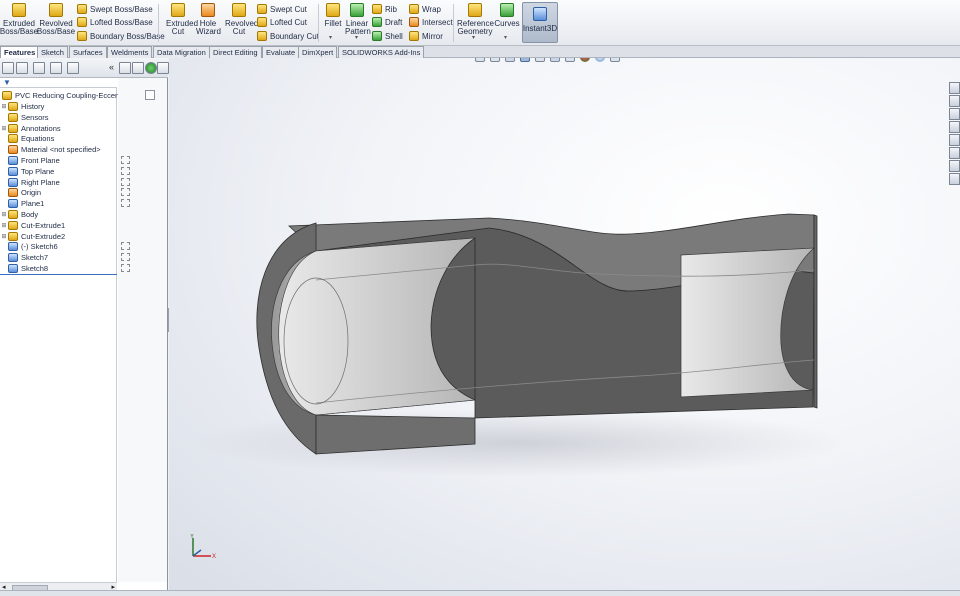 The height and width of the screenshot is (596, 960). I want to click on tree-item-sensors: Sensors, so click(58, 117).